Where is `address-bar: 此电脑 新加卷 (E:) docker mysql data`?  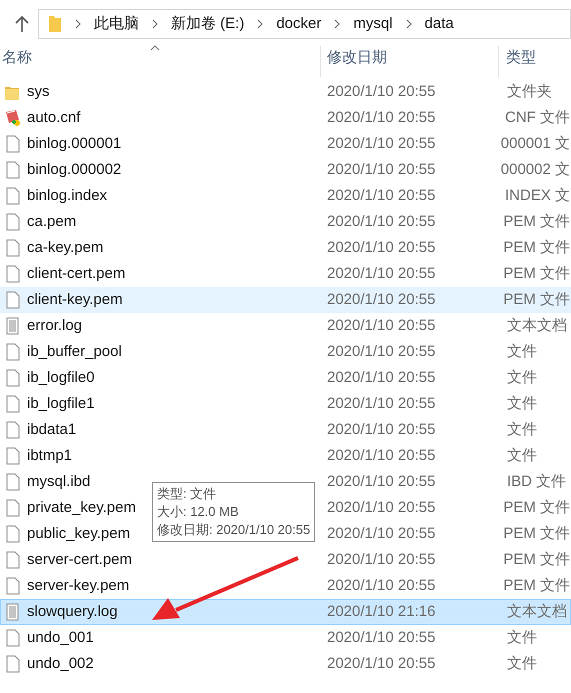
address-bar: 此电脑 新加卷 (E:) docker mysql data is located at coordinates (304, 24).